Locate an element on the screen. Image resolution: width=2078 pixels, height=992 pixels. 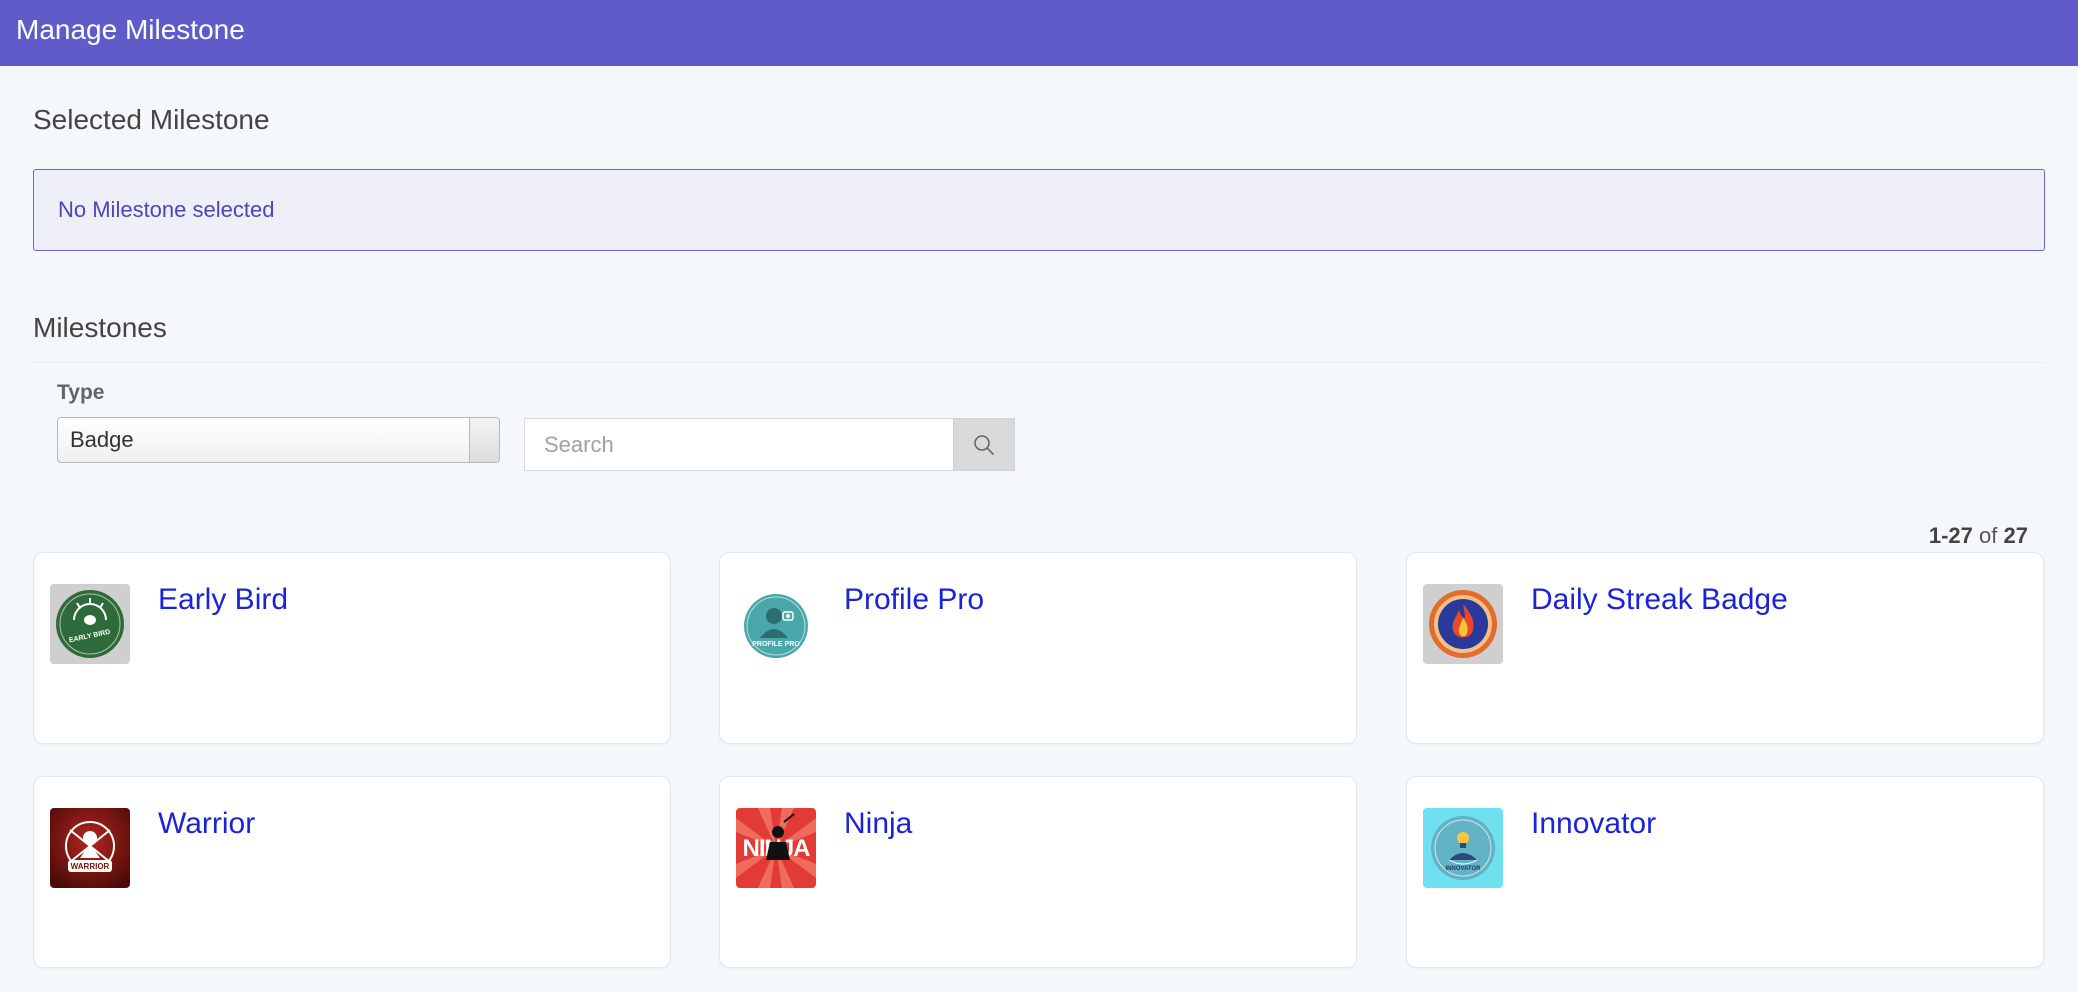
milestone-card-daily-streak-badge: Daily Streak Badge is located at coordinates (1725, 648).